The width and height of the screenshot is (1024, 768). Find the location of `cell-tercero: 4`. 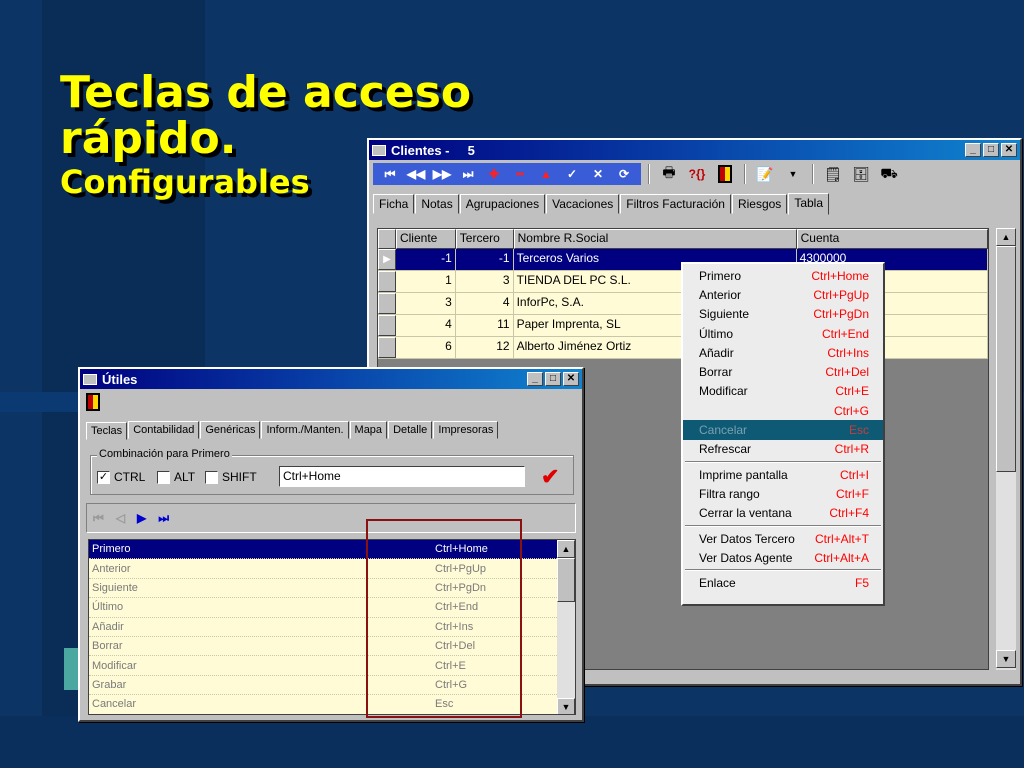

cell-tercero: 4 is located at coordinates (485, 303).